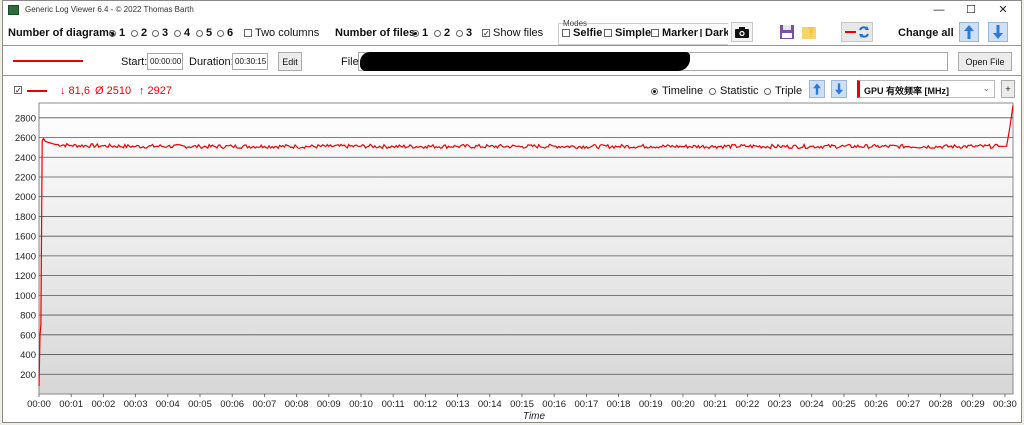 This screenshot has height=425, width=1024. I want to click on move-diagram-up-button, so click(817, 89).